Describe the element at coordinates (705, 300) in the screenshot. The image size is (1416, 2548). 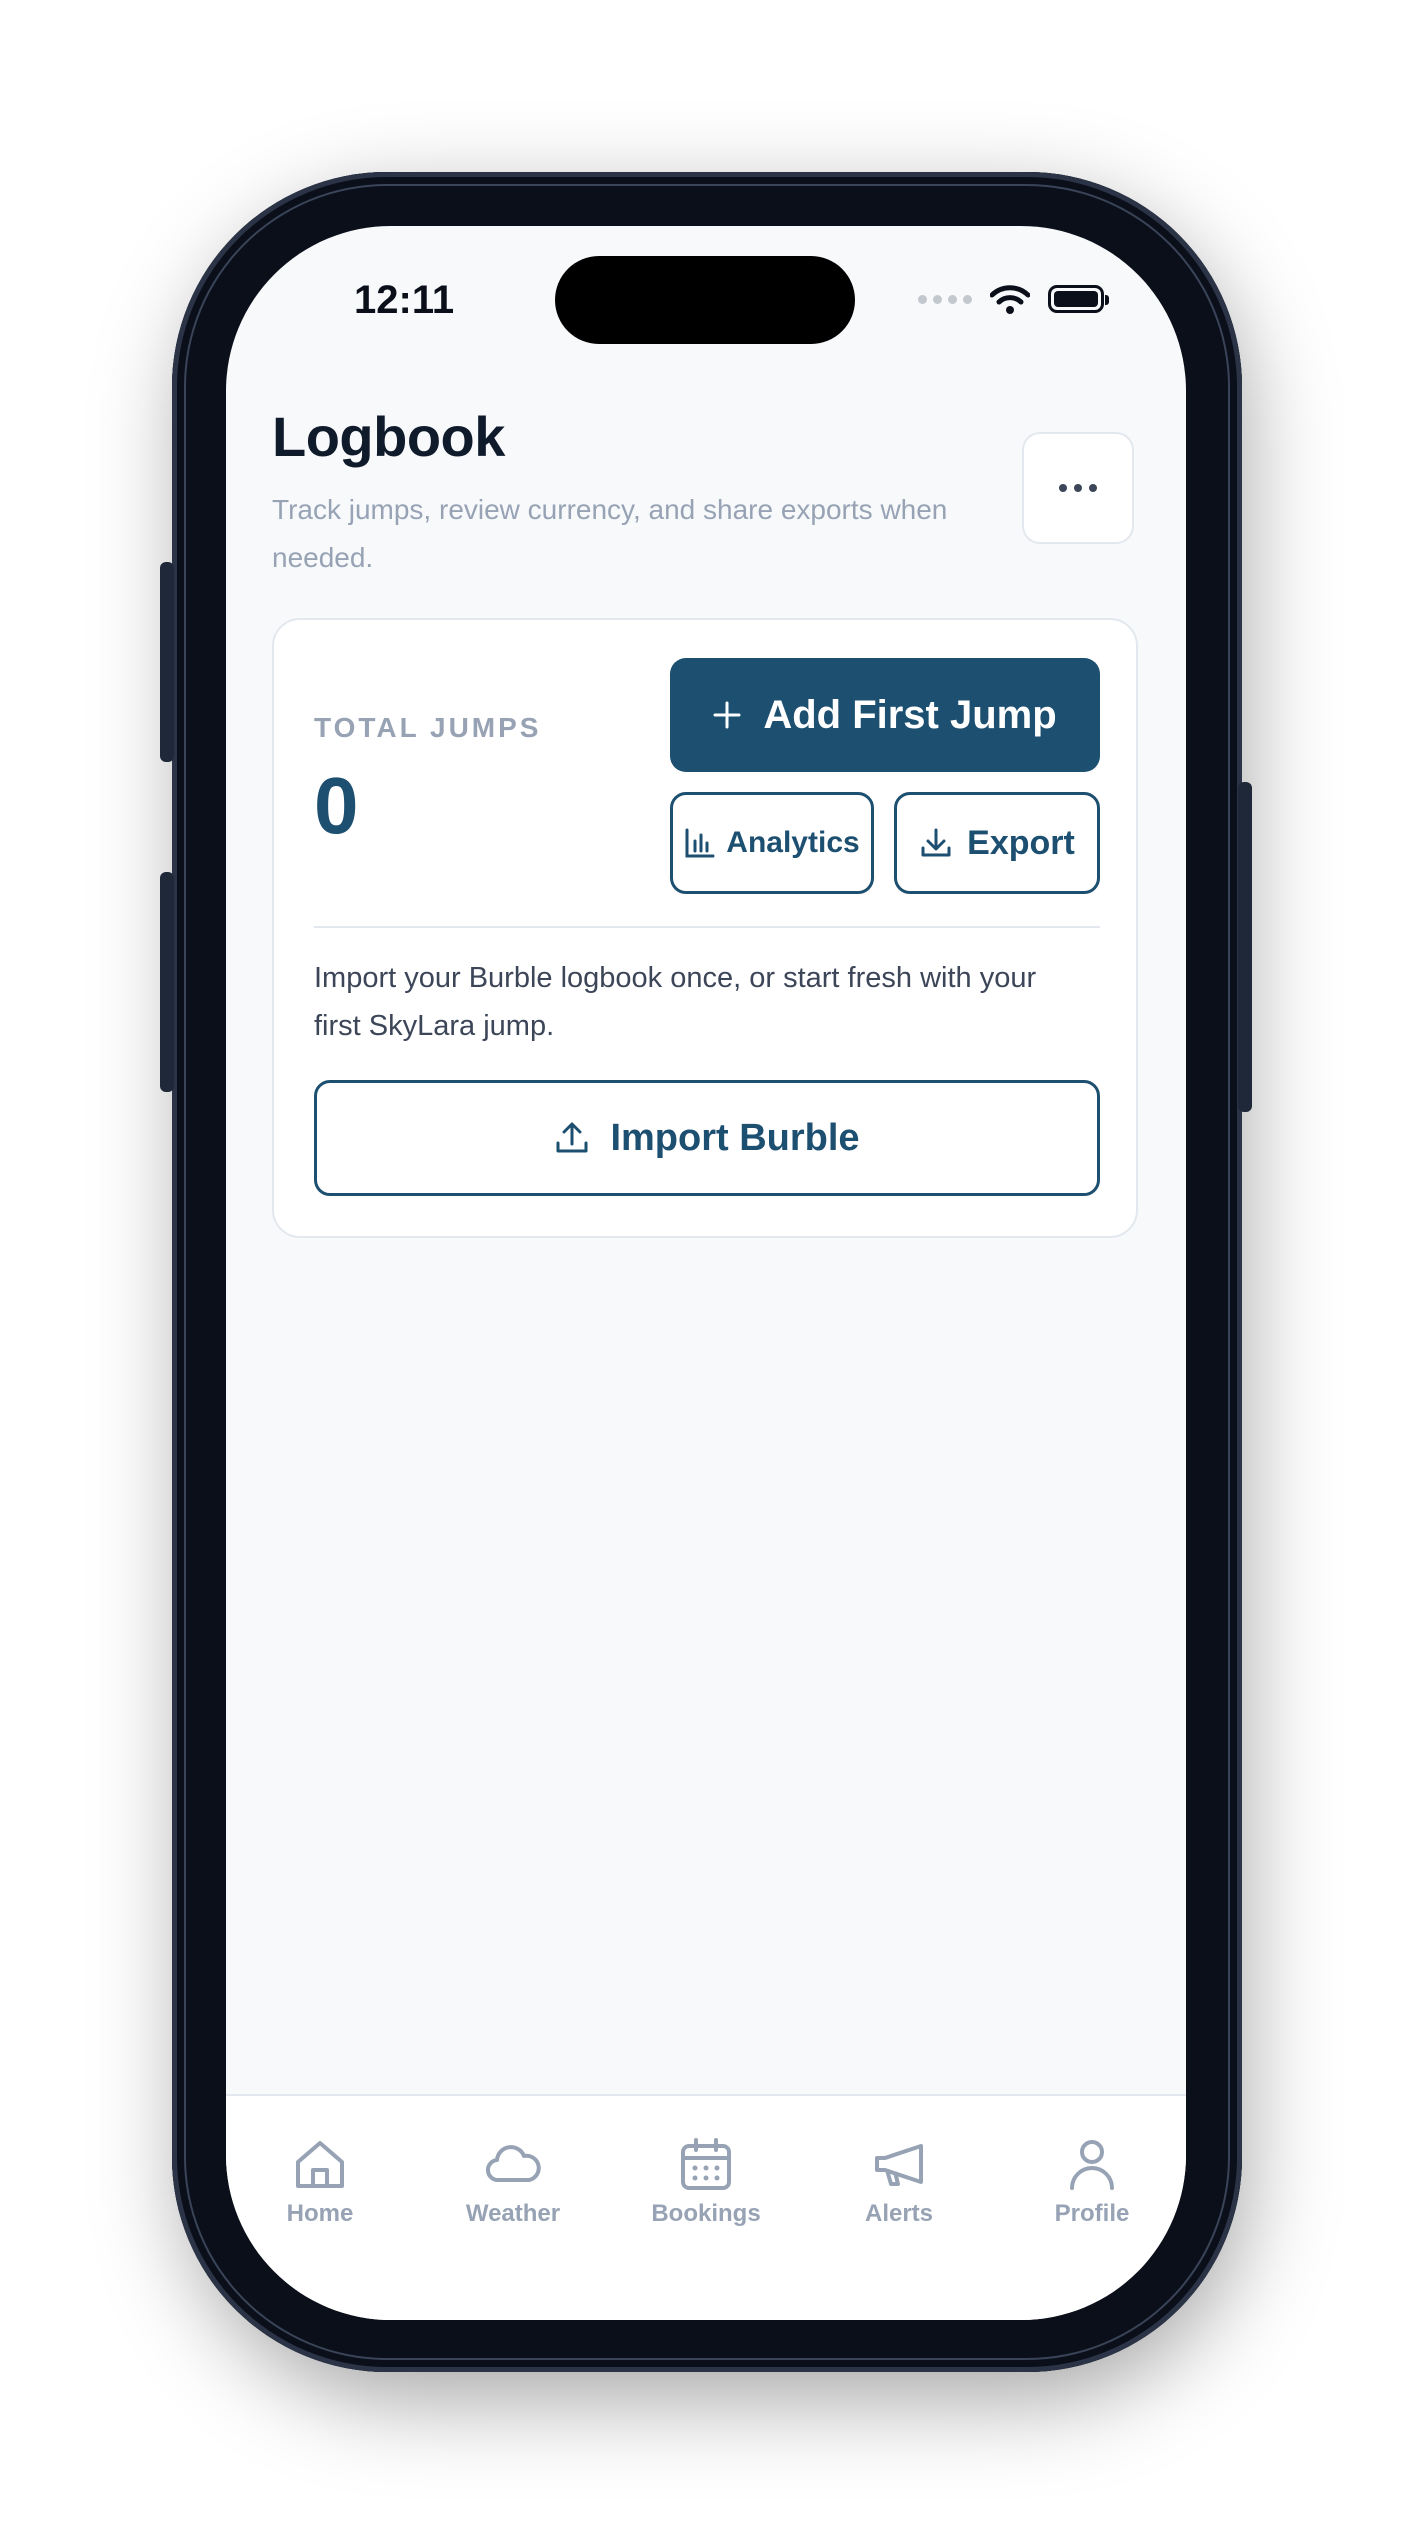
I see `dynamic-island` at that location.